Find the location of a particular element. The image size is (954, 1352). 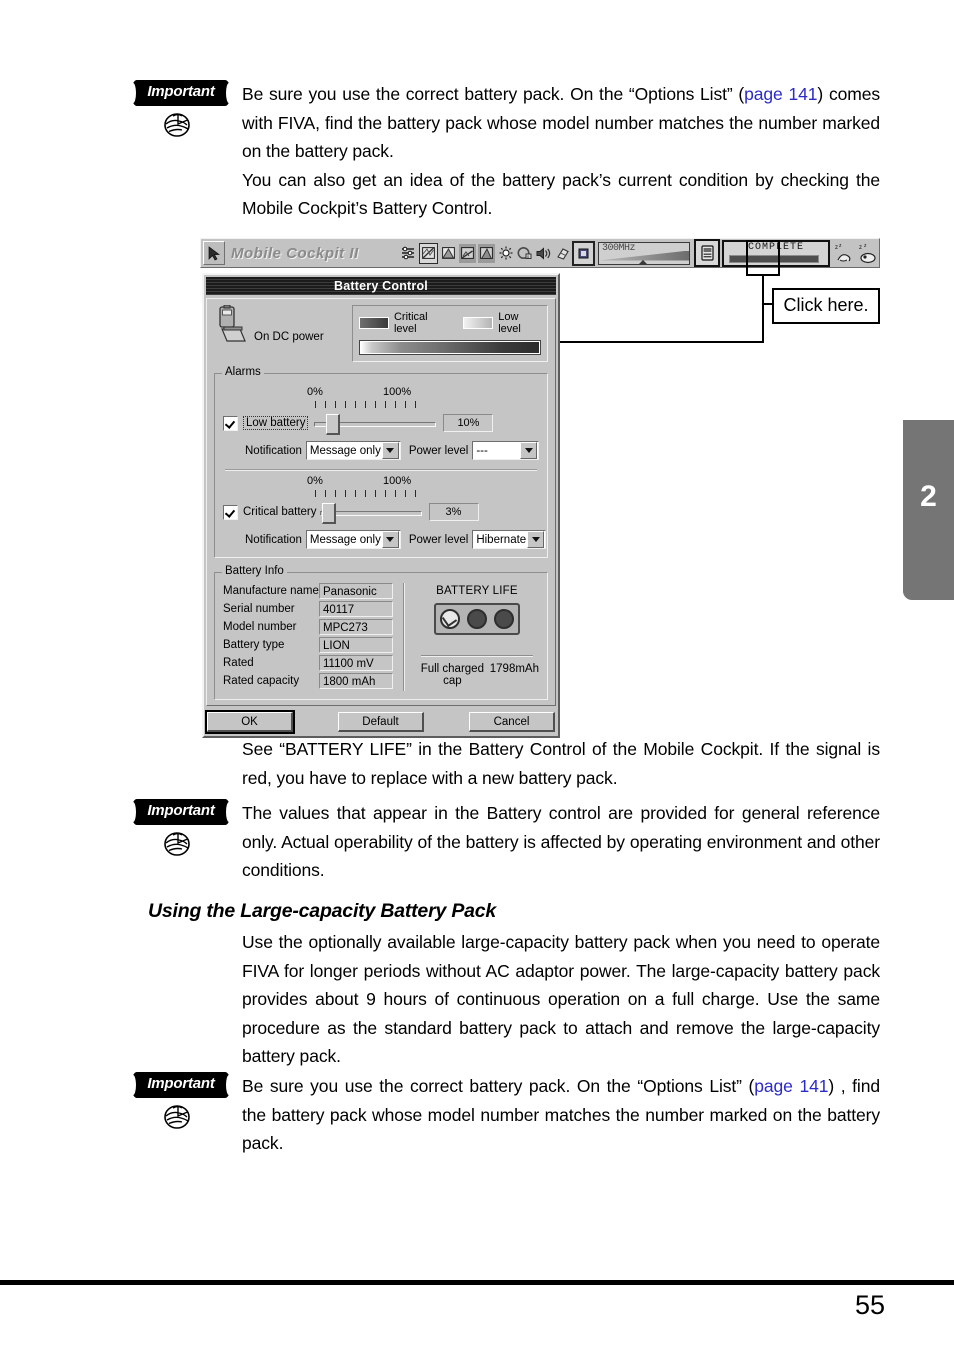

critical-notification-label: Notification is located at coordinates (273, 539).